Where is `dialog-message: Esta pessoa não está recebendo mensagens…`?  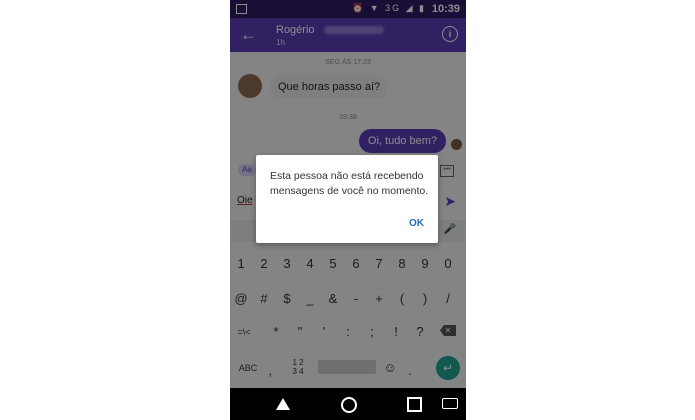 dialog-message: Esta pessoa não está recebendo mensagens… is located at coordinates (349, 183).